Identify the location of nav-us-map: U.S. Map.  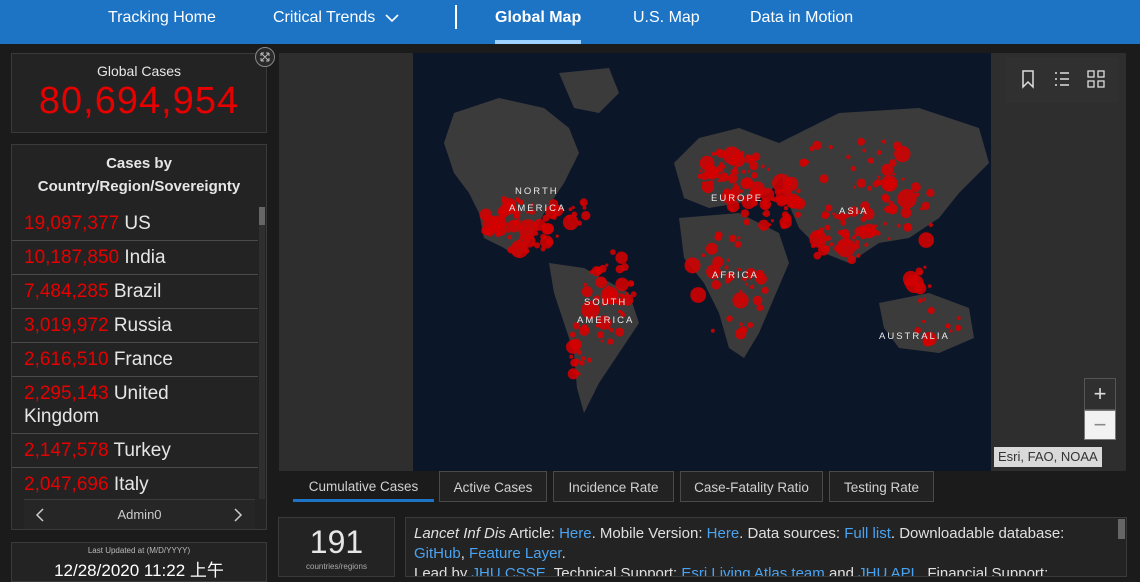
(666, 22).